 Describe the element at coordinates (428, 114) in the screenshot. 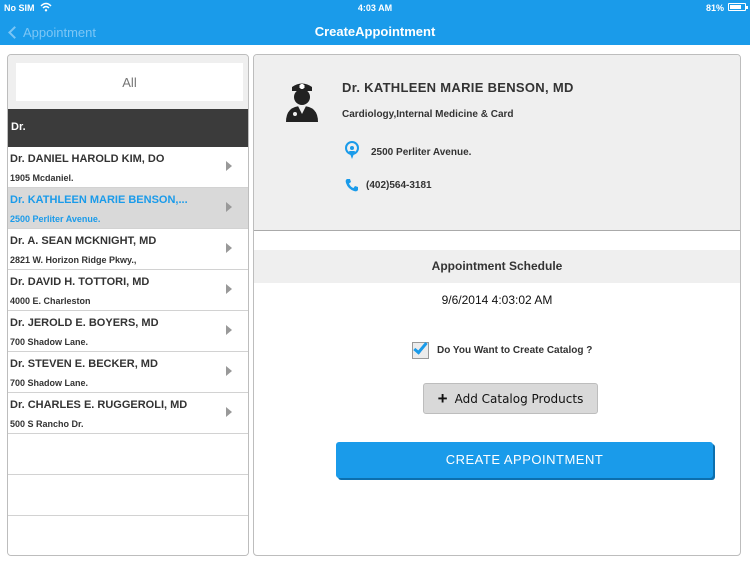

I see `doctor-specialty: Cardiology,Internal Medicine & Card` at that location.